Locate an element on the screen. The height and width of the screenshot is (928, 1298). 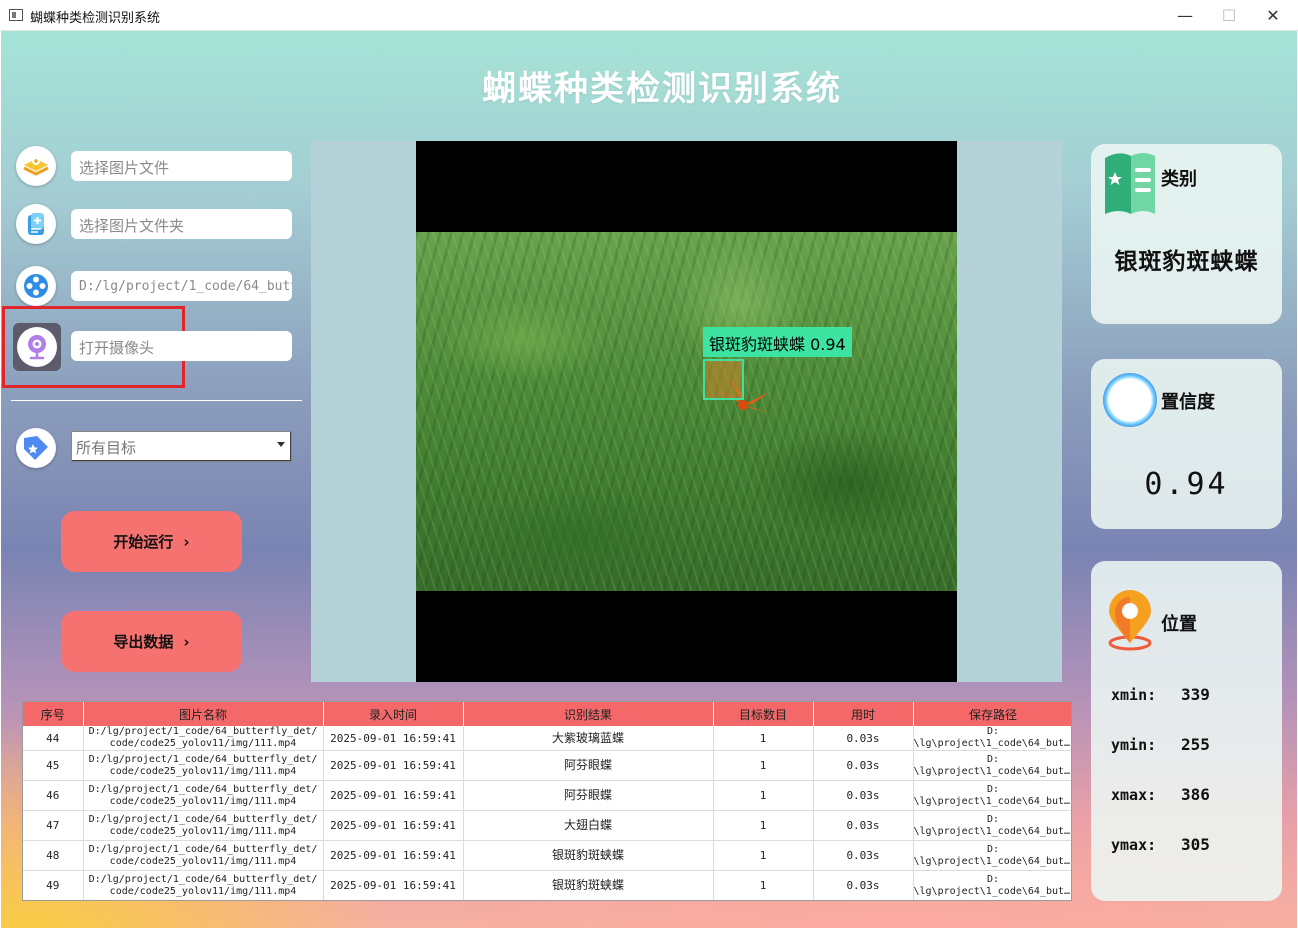
ymax-label: ymax: is located at coordinates (1134, 845).